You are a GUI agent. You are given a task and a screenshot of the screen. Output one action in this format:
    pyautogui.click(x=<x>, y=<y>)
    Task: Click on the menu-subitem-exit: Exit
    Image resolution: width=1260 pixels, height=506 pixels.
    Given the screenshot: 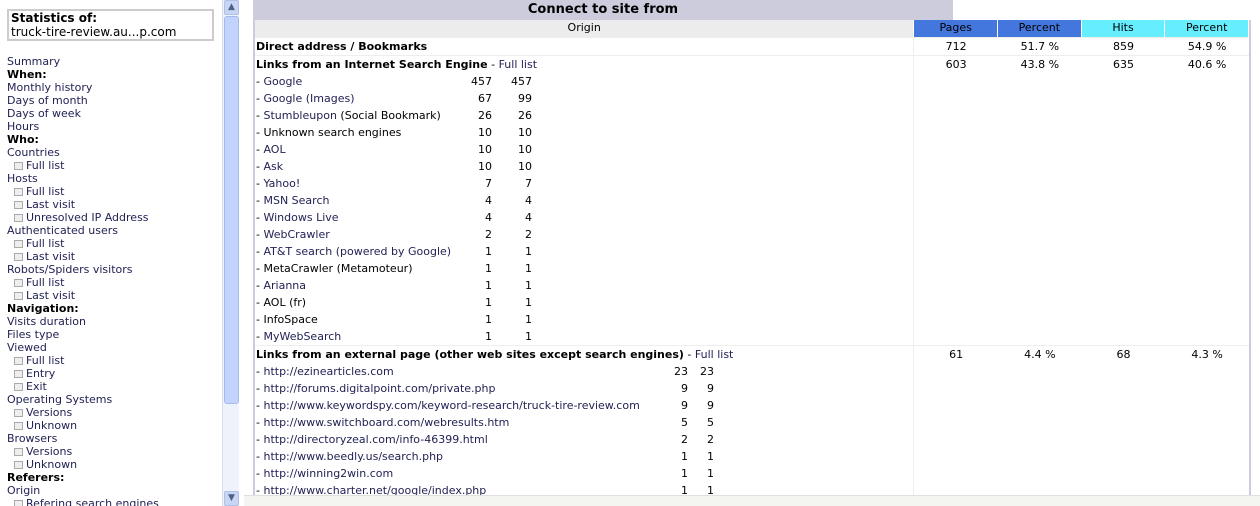 What is the action you would take?
    pyautogui.click(x=83, y=386)
    